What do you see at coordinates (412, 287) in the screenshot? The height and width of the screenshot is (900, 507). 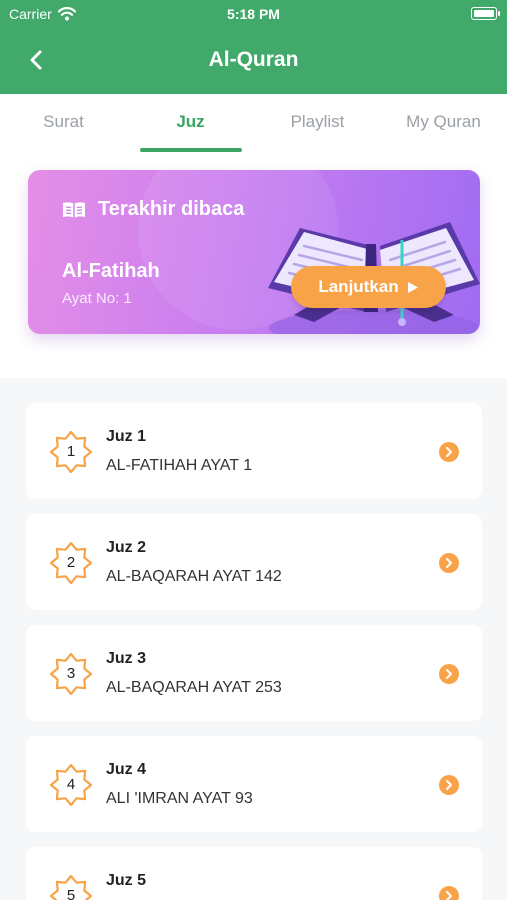 I see `play-icon` at bounding box center [412, 287].